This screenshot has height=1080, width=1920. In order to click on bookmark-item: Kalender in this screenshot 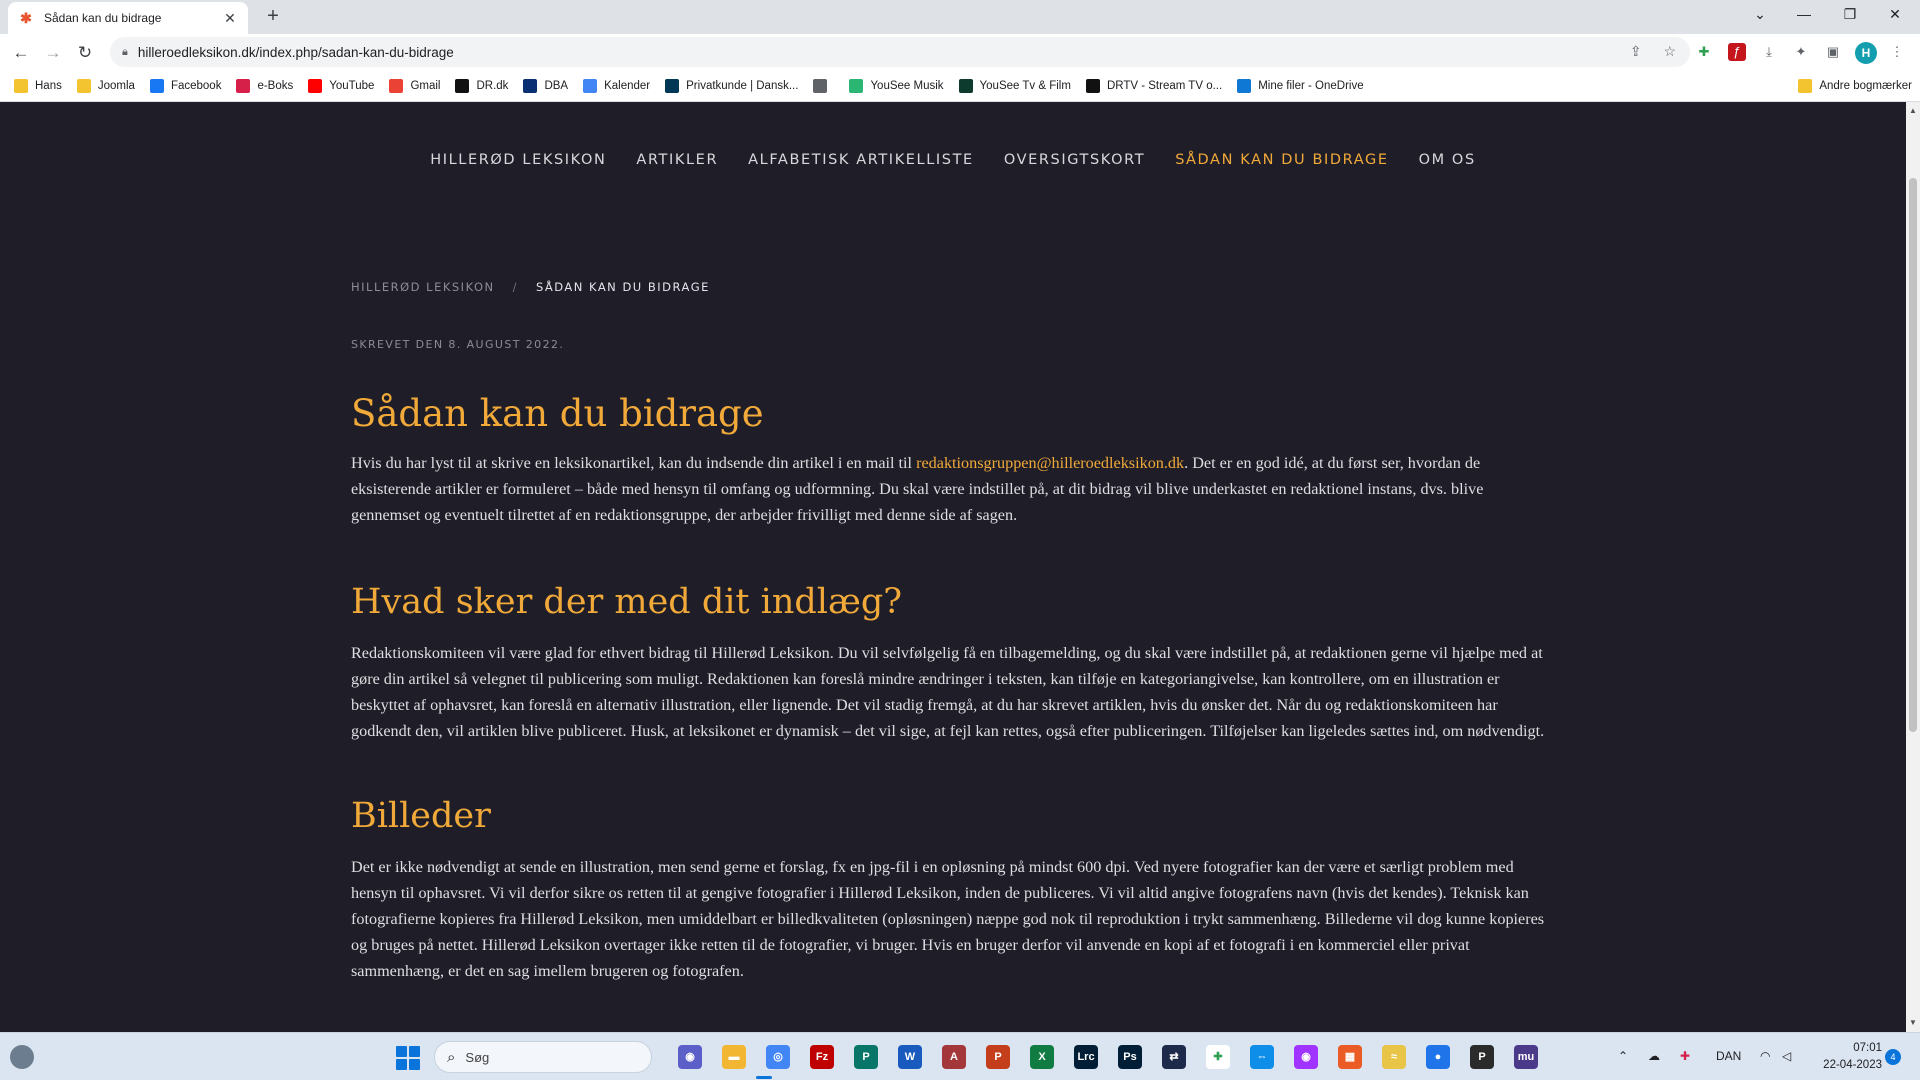, I will do `click(616, 86)`.